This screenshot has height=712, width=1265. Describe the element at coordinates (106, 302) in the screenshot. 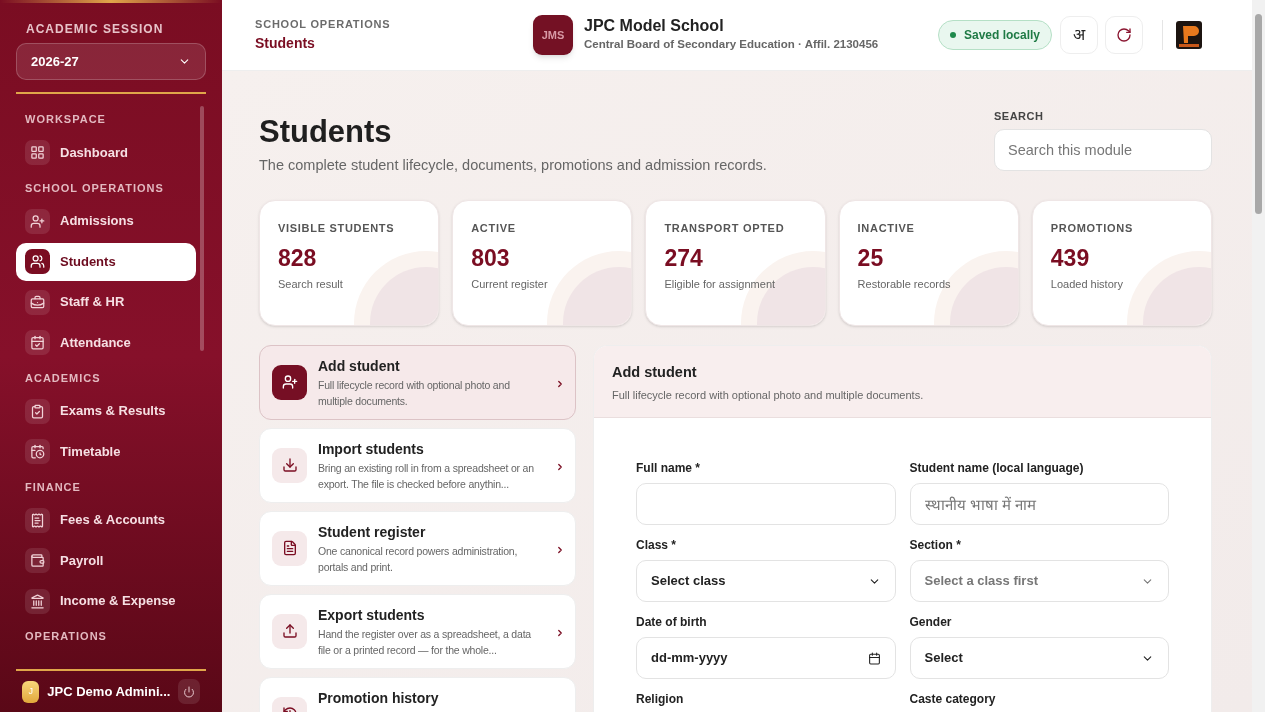

I see `nav-item: Staff & HR` at that location.